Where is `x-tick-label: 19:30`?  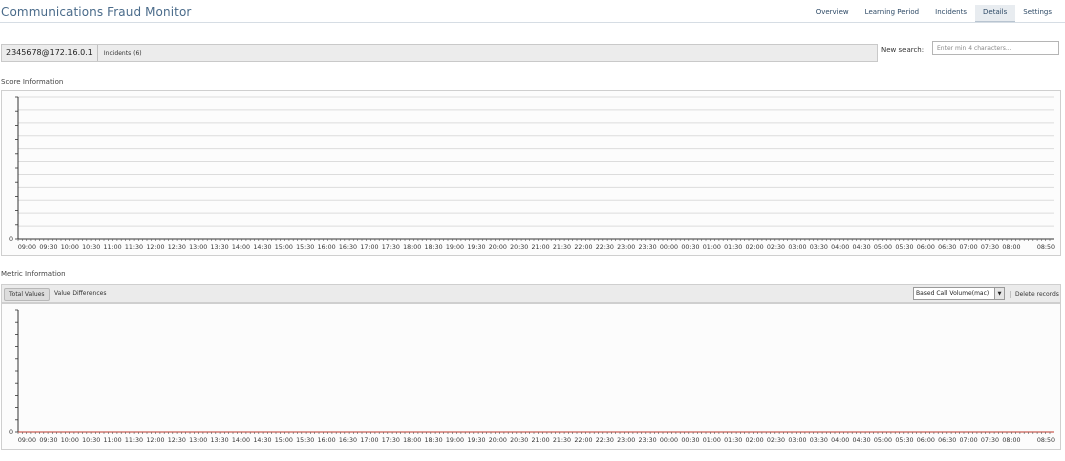 x-tick-label: 19:30 is located at coordinates (476, 440).